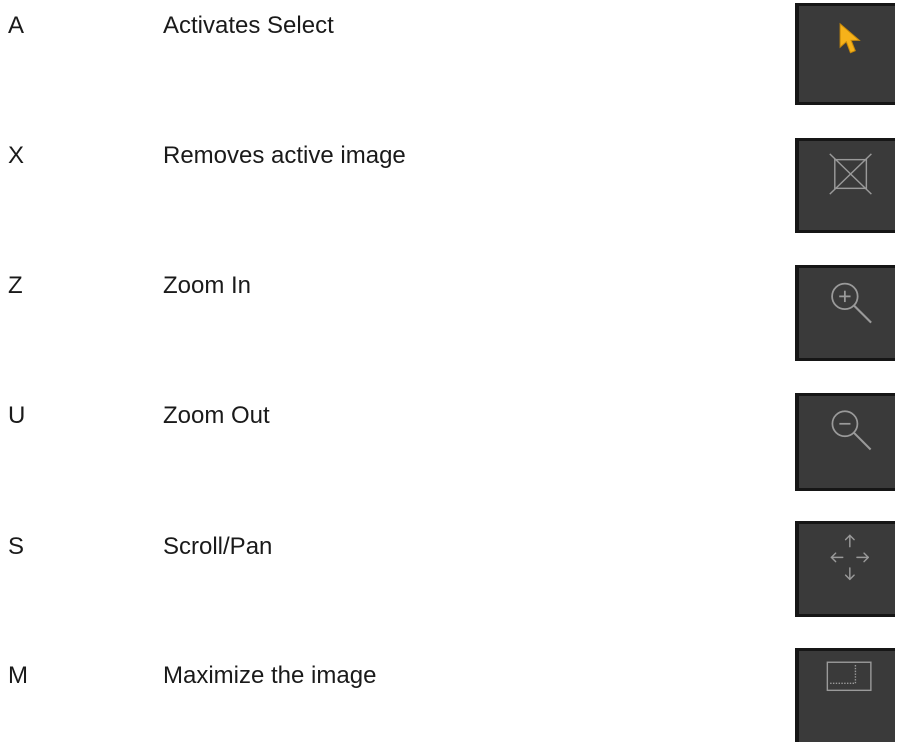 This screenshot has height=742, width=897. Describe the element at coordinates (850, 557) in the screenshot. I see `scroll-pan-icon` at that location.